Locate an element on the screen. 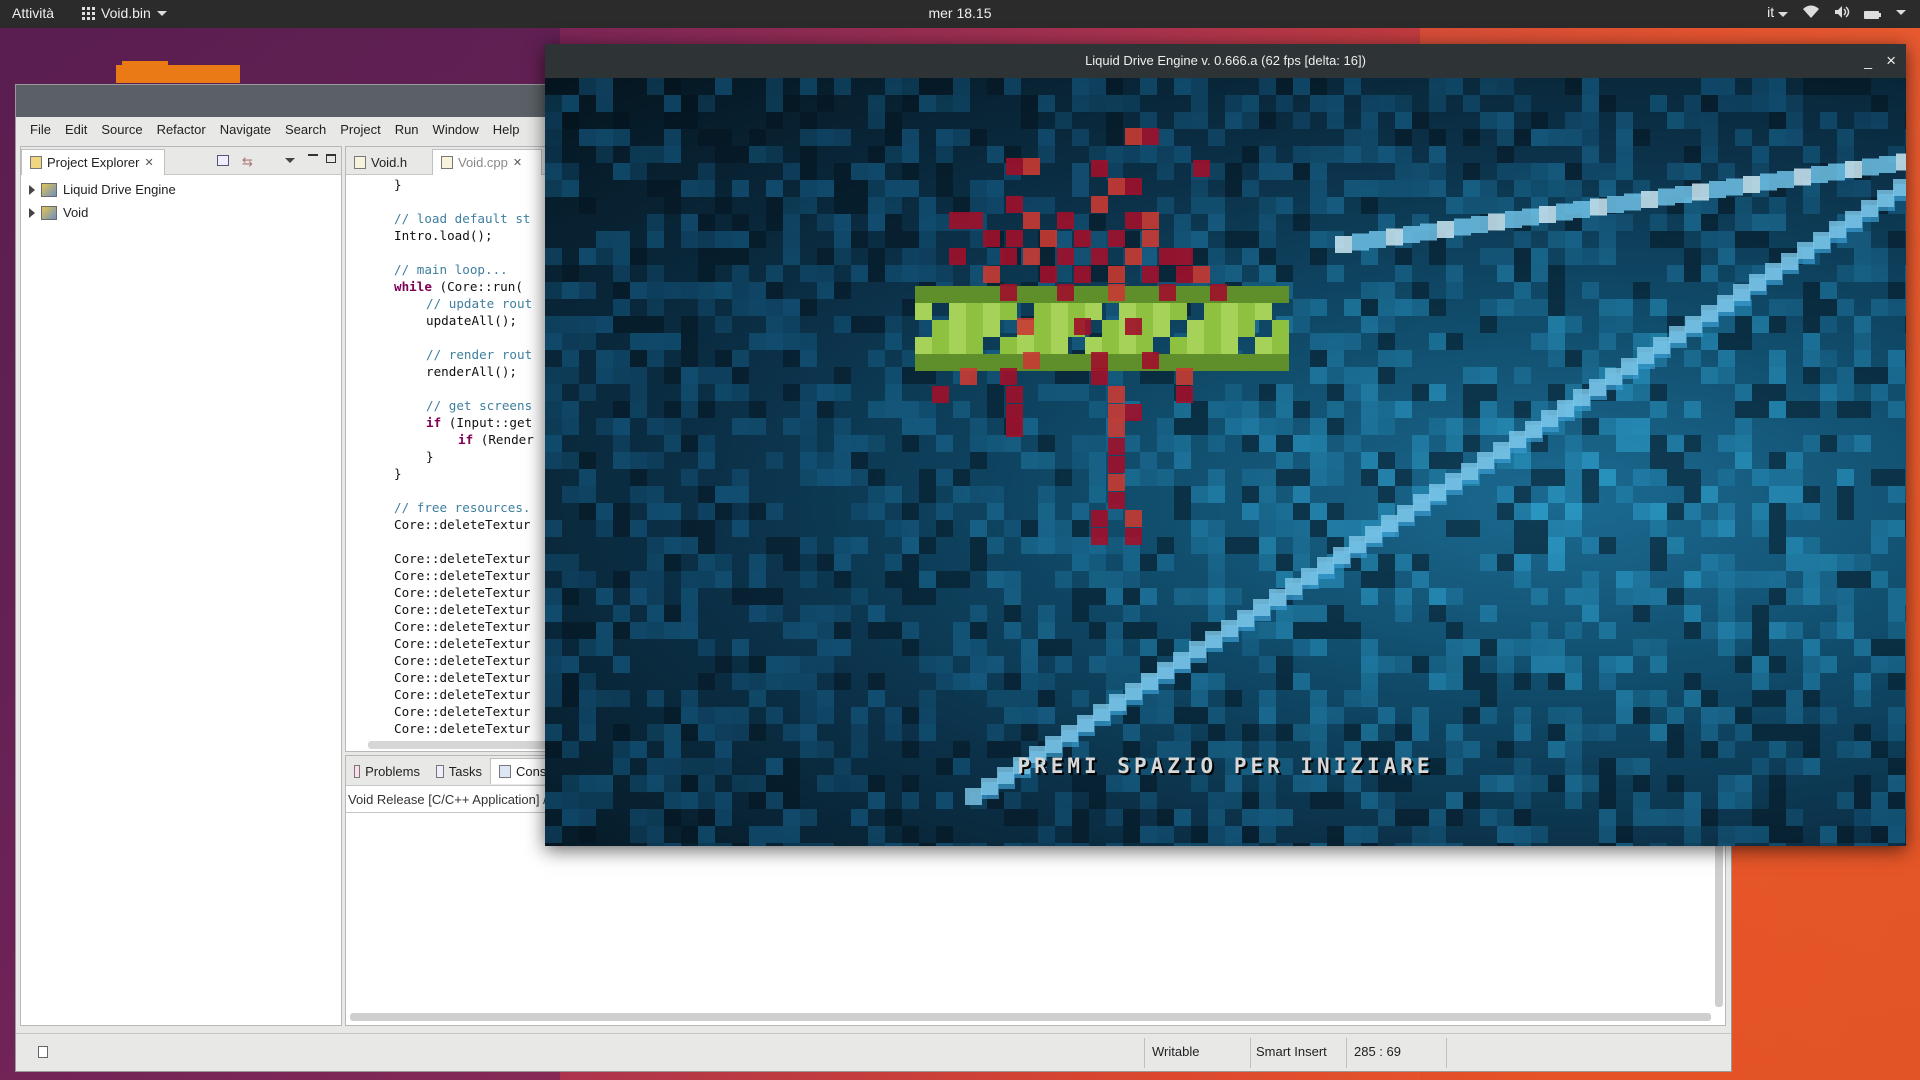 This screenshot has width=1920, height=1080. view-menu-icon is located at coordinates (290, 160).